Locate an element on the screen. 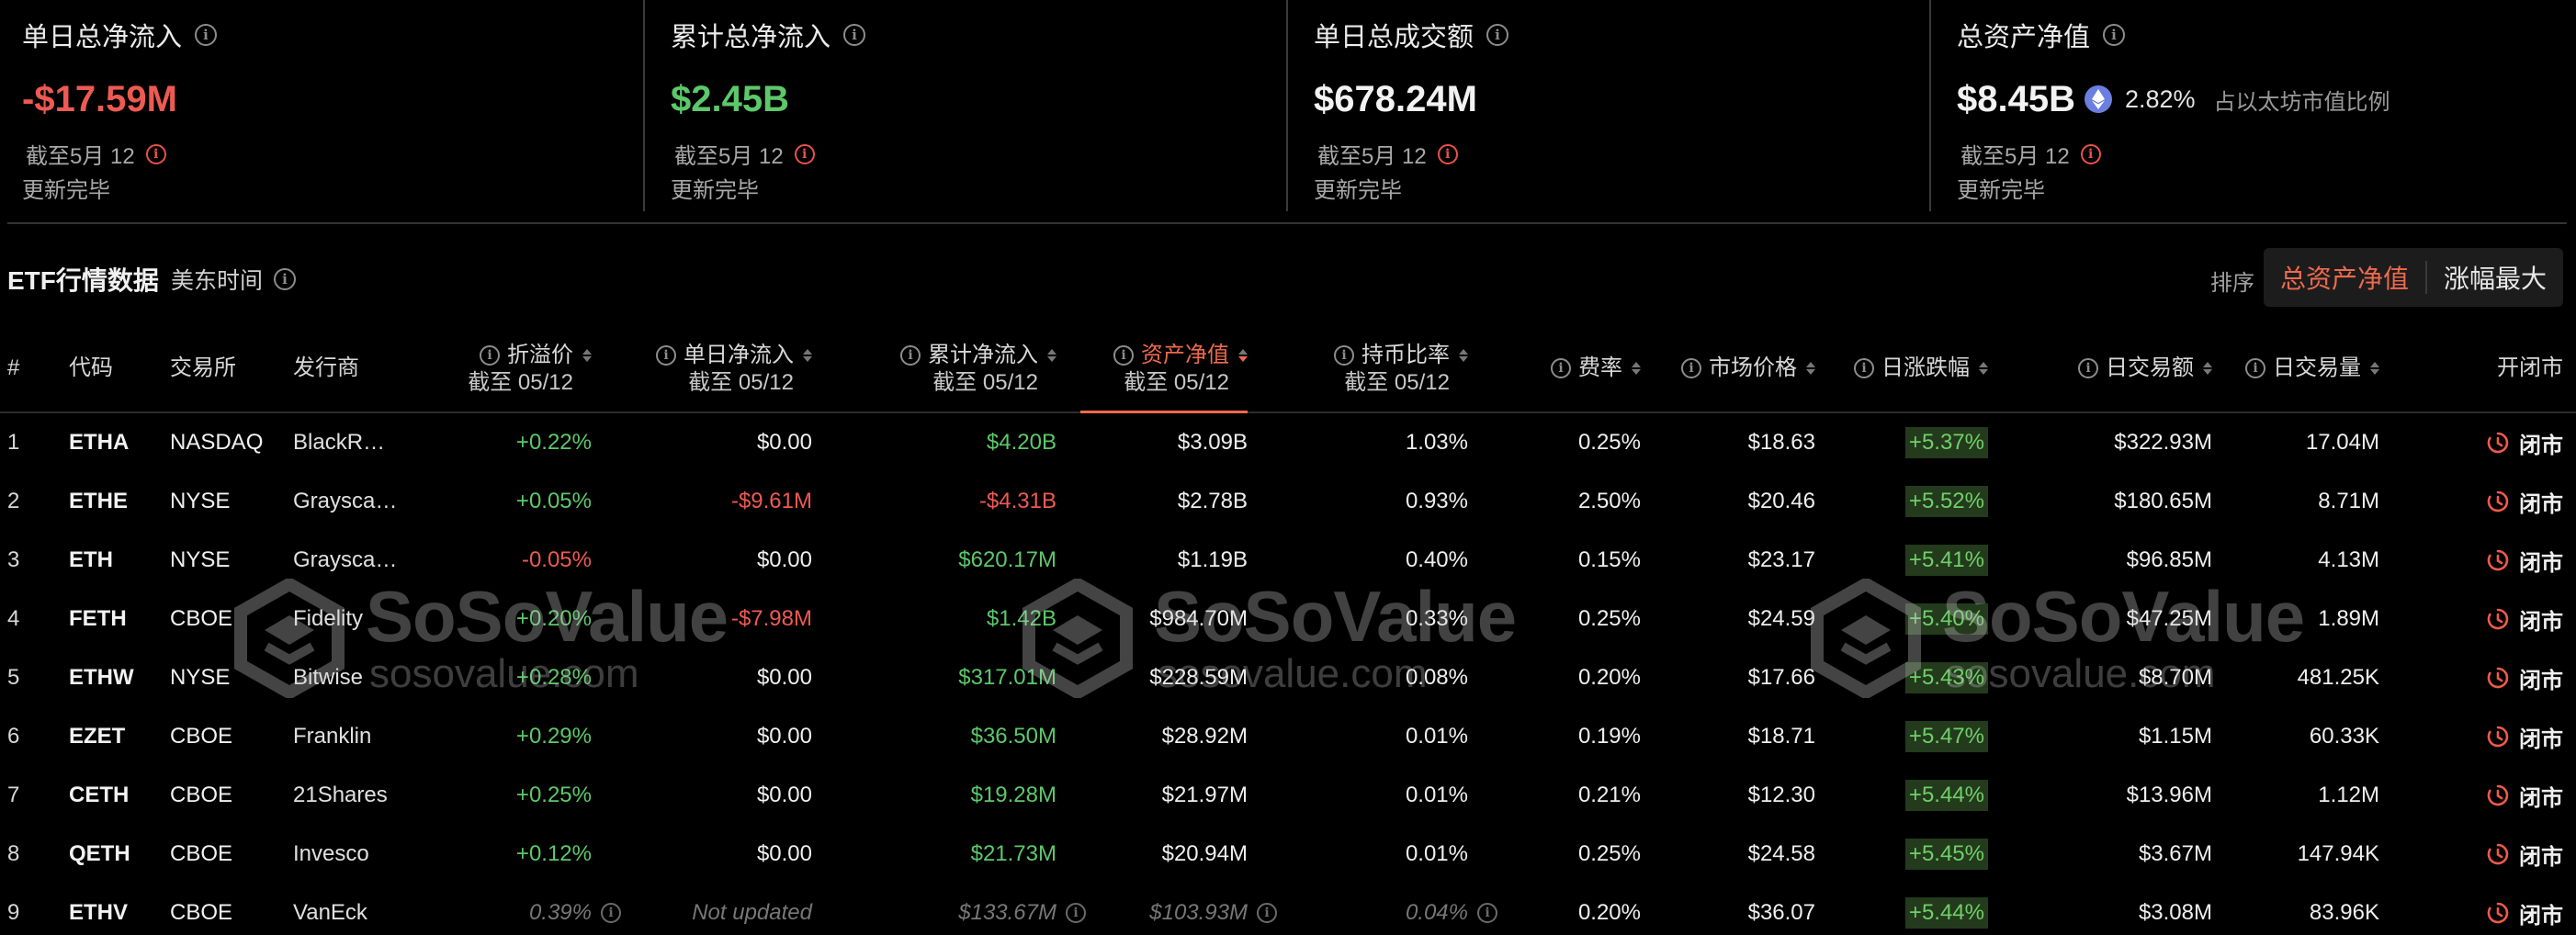  card-title-text: 累计总净流入 is located at coordinates (751, 38).